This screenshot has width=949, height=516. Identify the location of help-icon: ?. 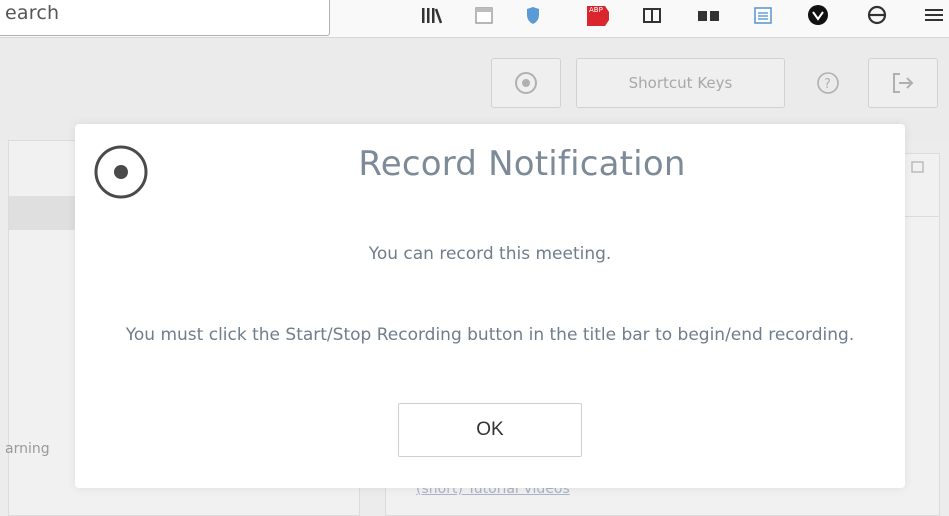
(828, 83).